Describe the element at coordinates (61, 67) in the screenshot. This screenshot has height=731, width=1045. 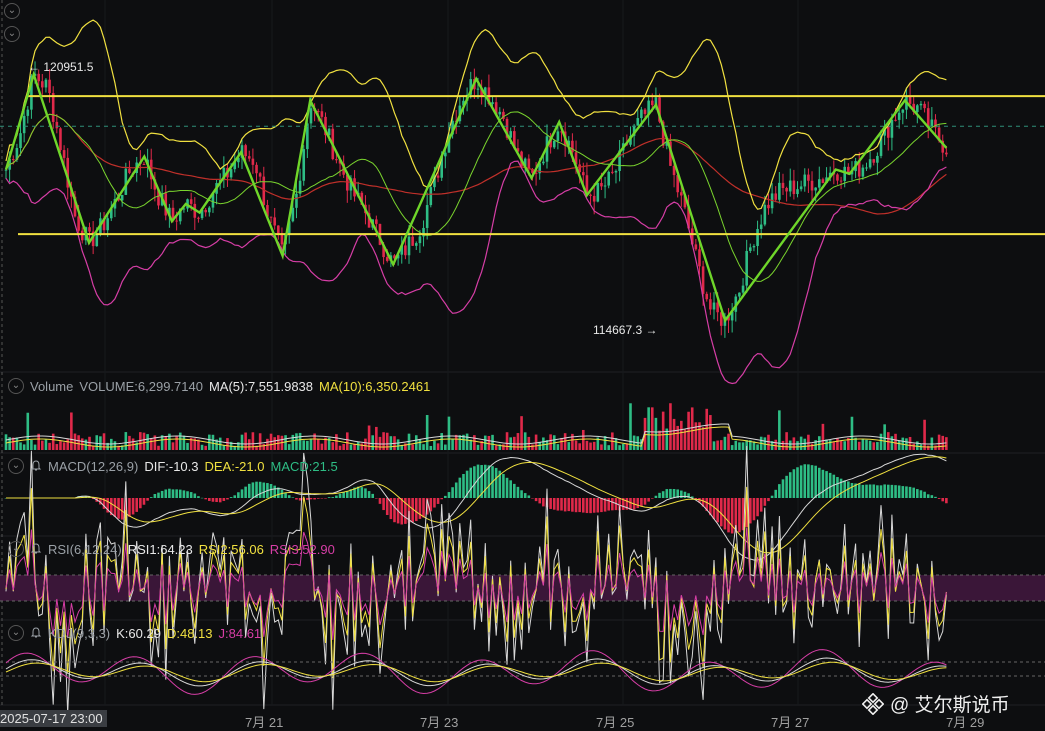
I see `high-price-marker: ← 120951.5` at that location.